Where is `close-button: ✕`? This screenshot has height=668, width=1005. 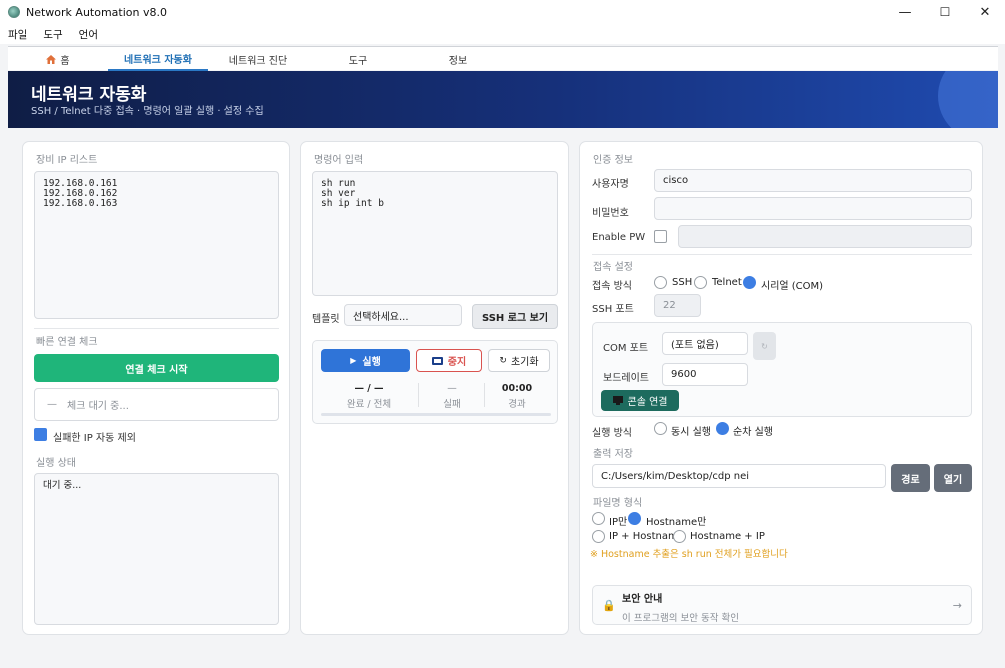
close-button: ✕ is located at coordinates (985, 12).